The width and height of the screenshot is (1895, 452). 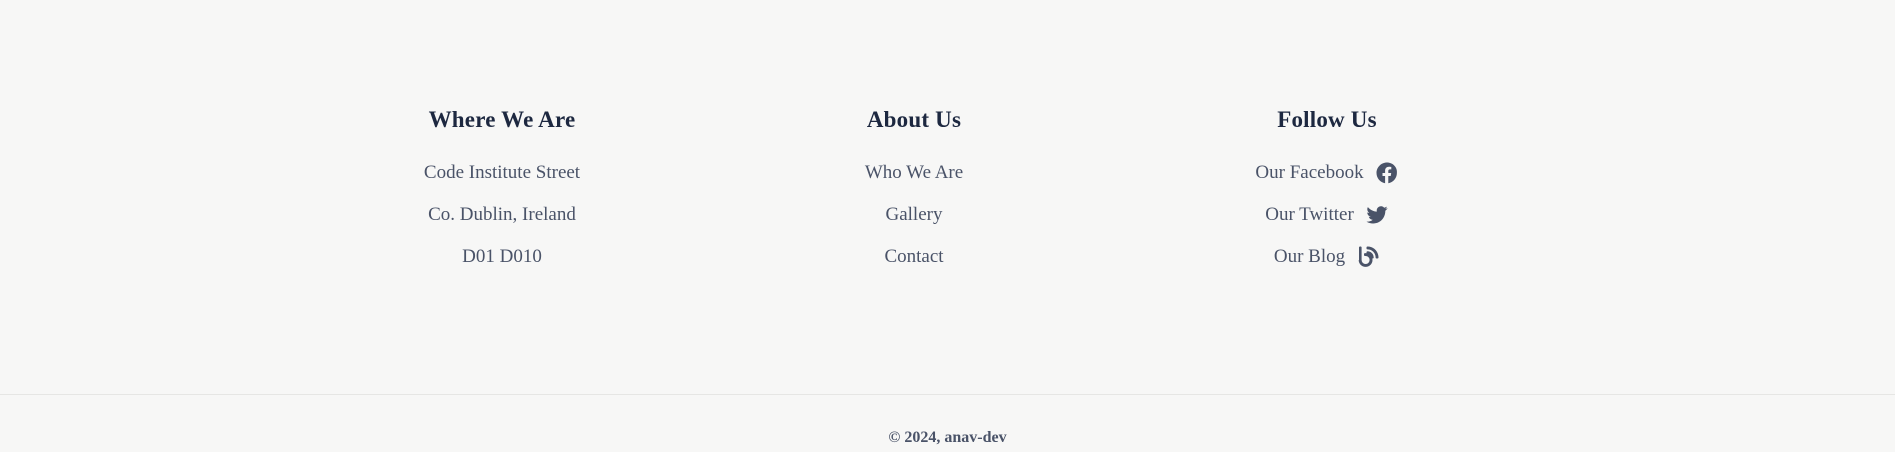 I want to click on twitter-link: Our Twitter, so click(x=1327, y=215).